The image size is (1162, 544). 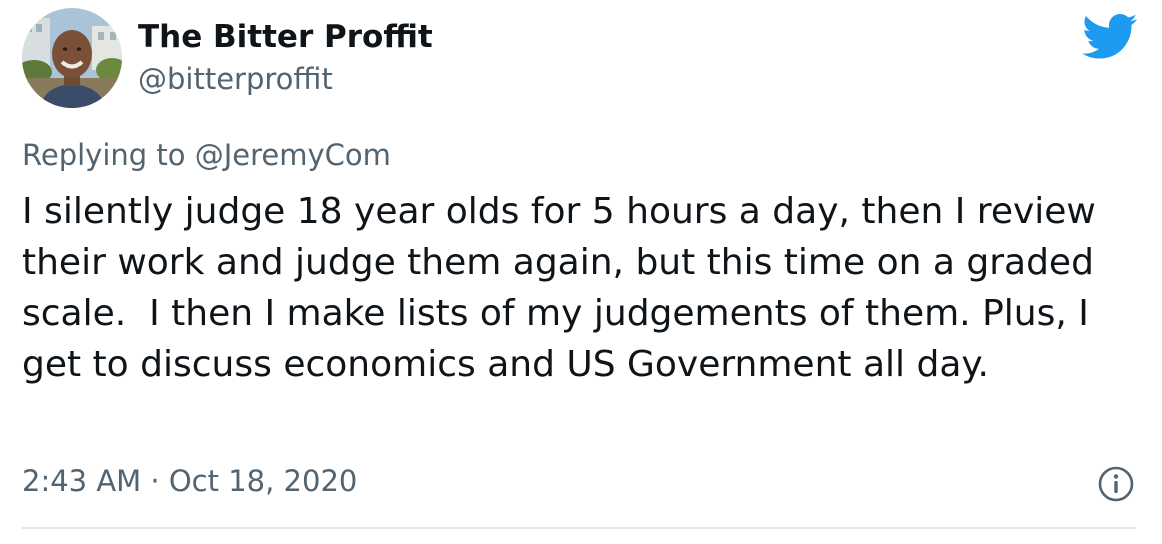 I want to click on avatar-photo, so click(x=72, y=58).